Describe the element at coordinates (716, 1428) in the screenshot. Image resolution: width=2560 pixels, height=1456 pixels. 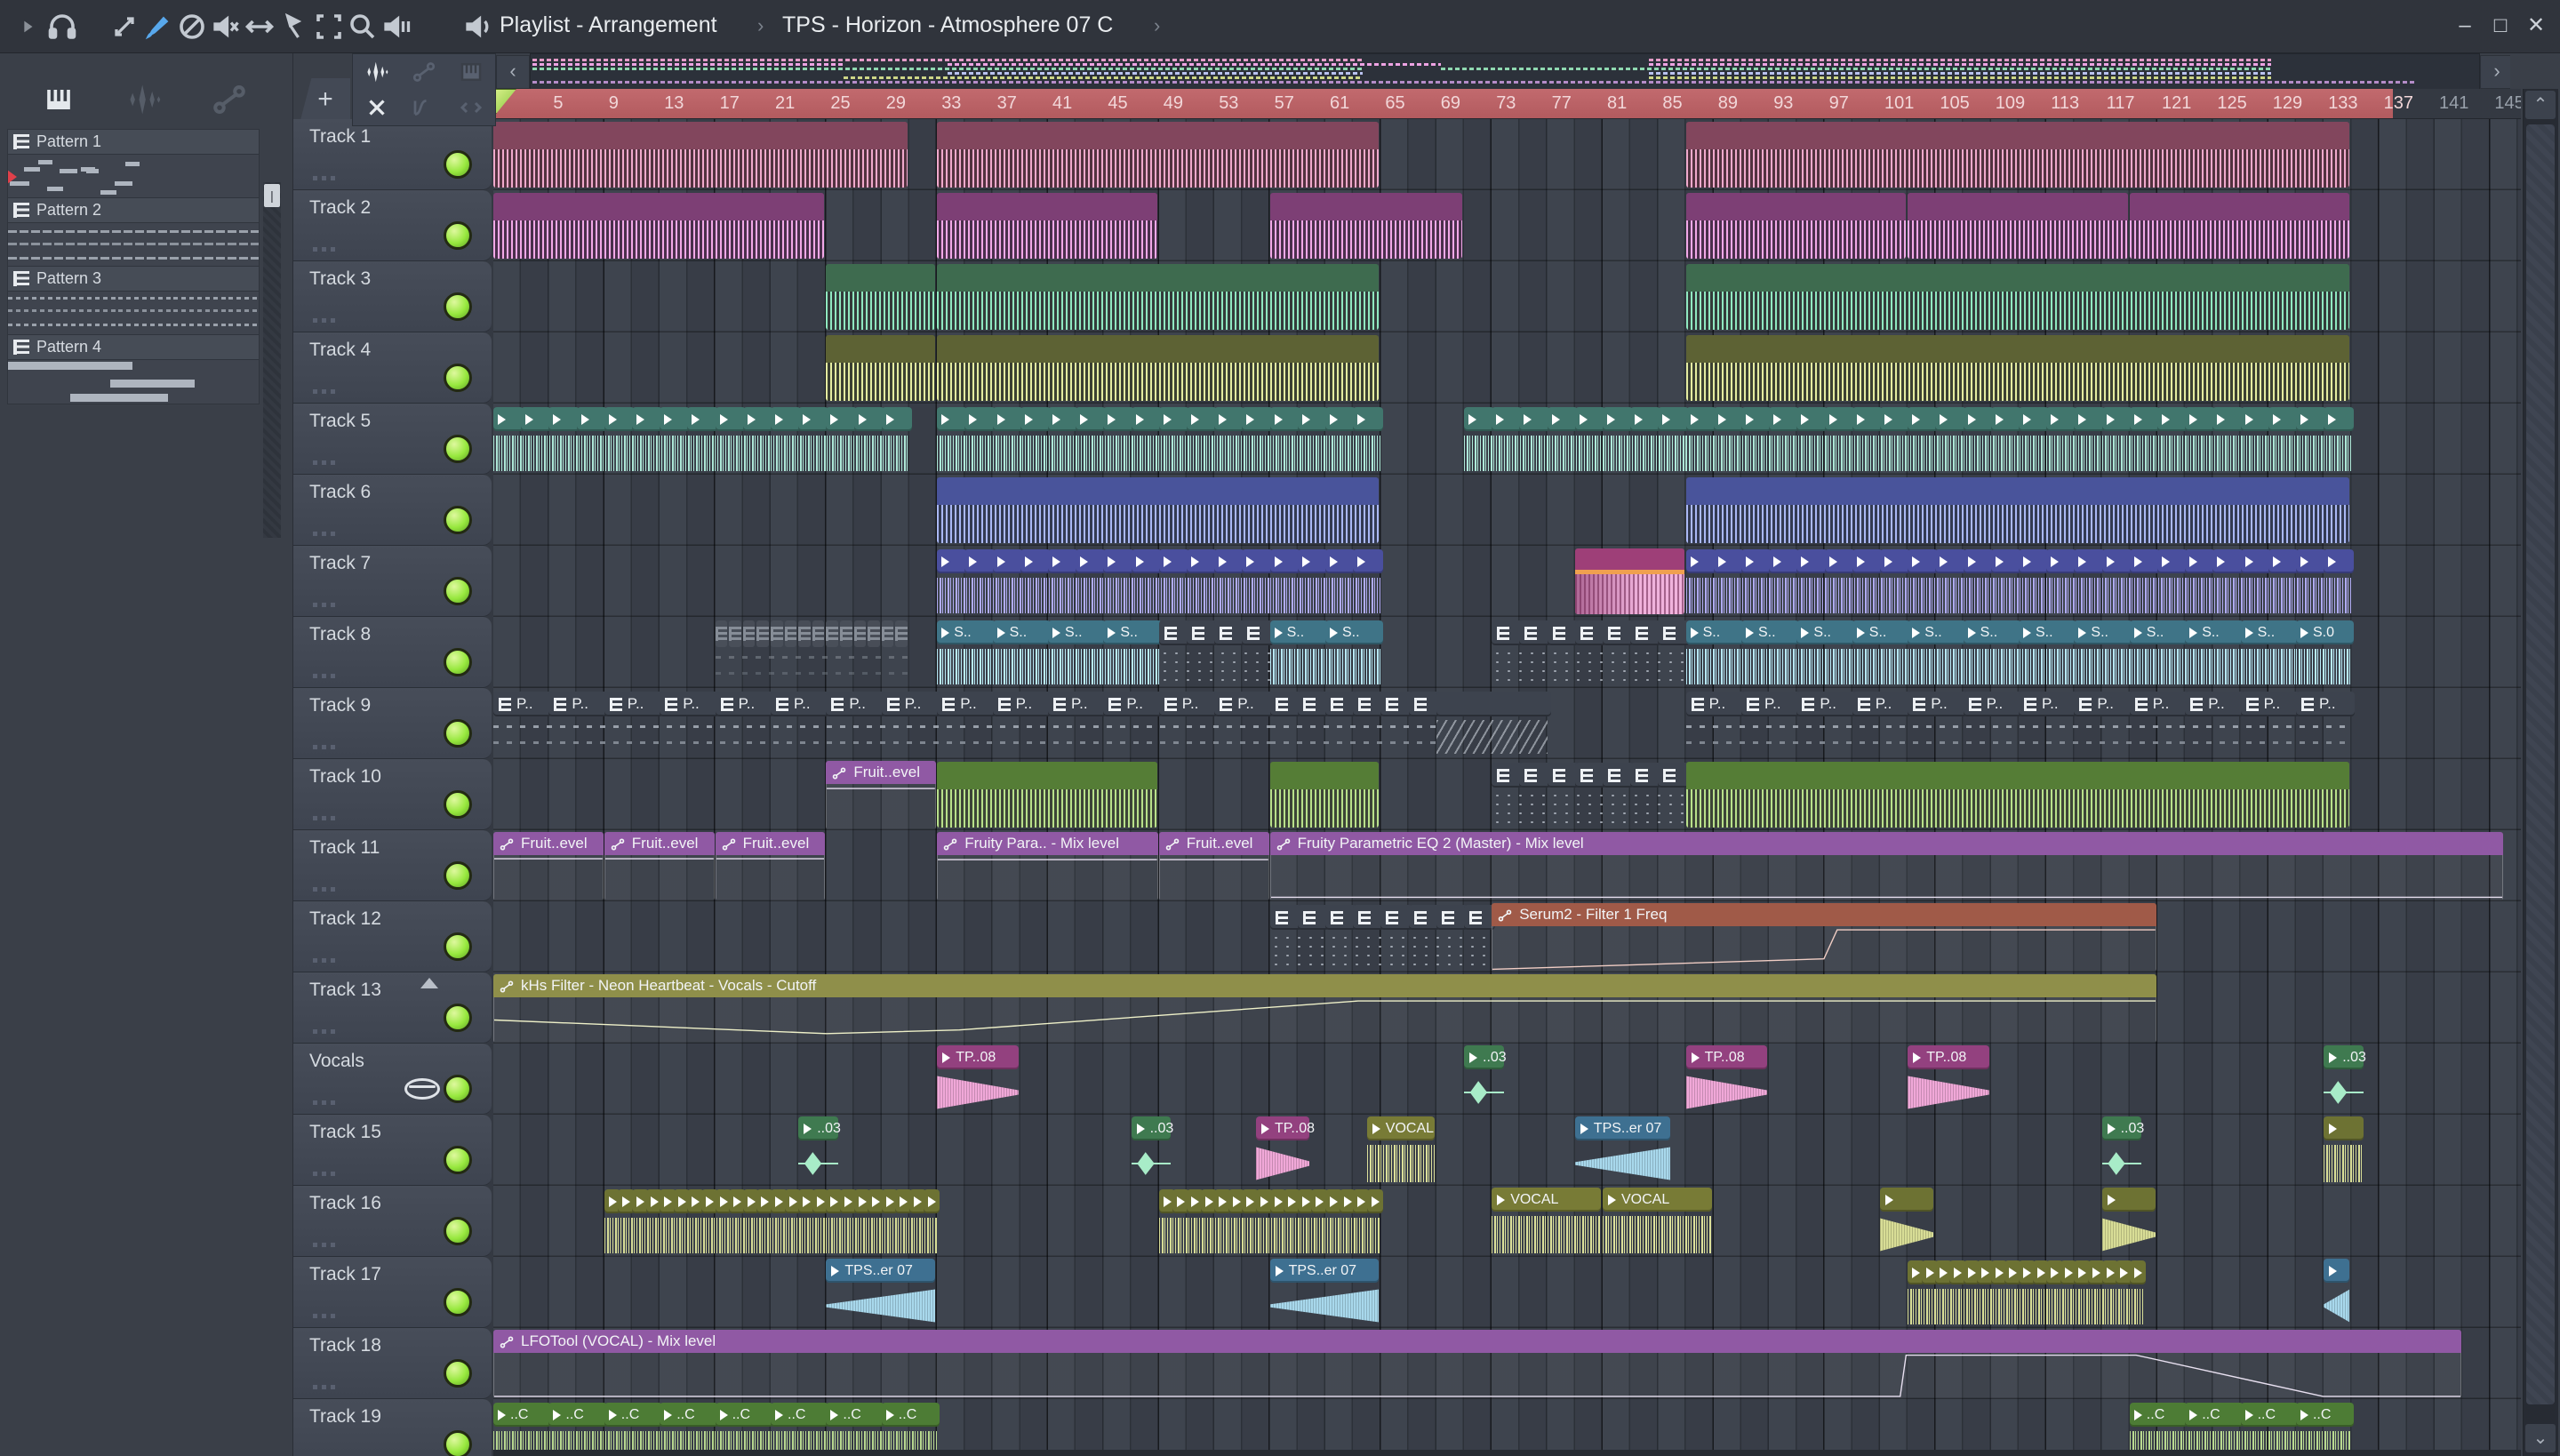
I see `audio-chip-group: ..C ..C ..C ..C ..C ..C ..C ..C` at that location.